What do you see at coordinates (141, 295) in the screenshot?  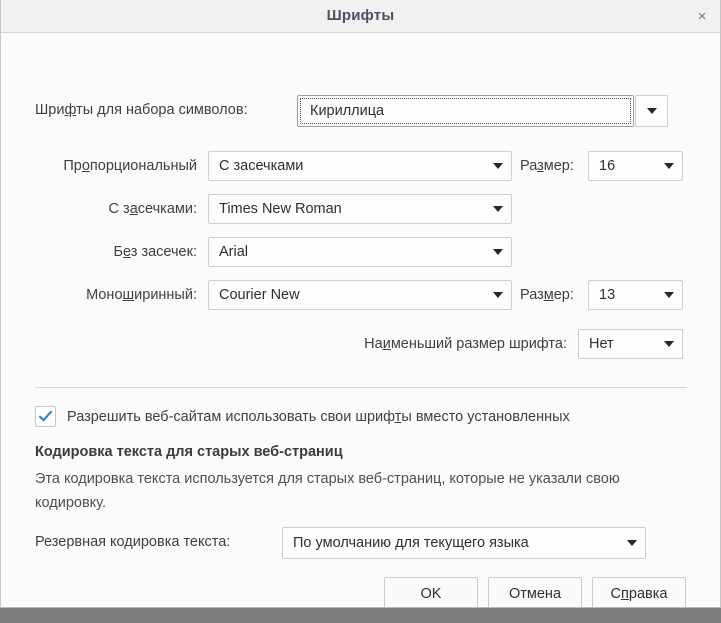 I see `monospace-label: Моноширинный:` at bounding box center [141, 295].